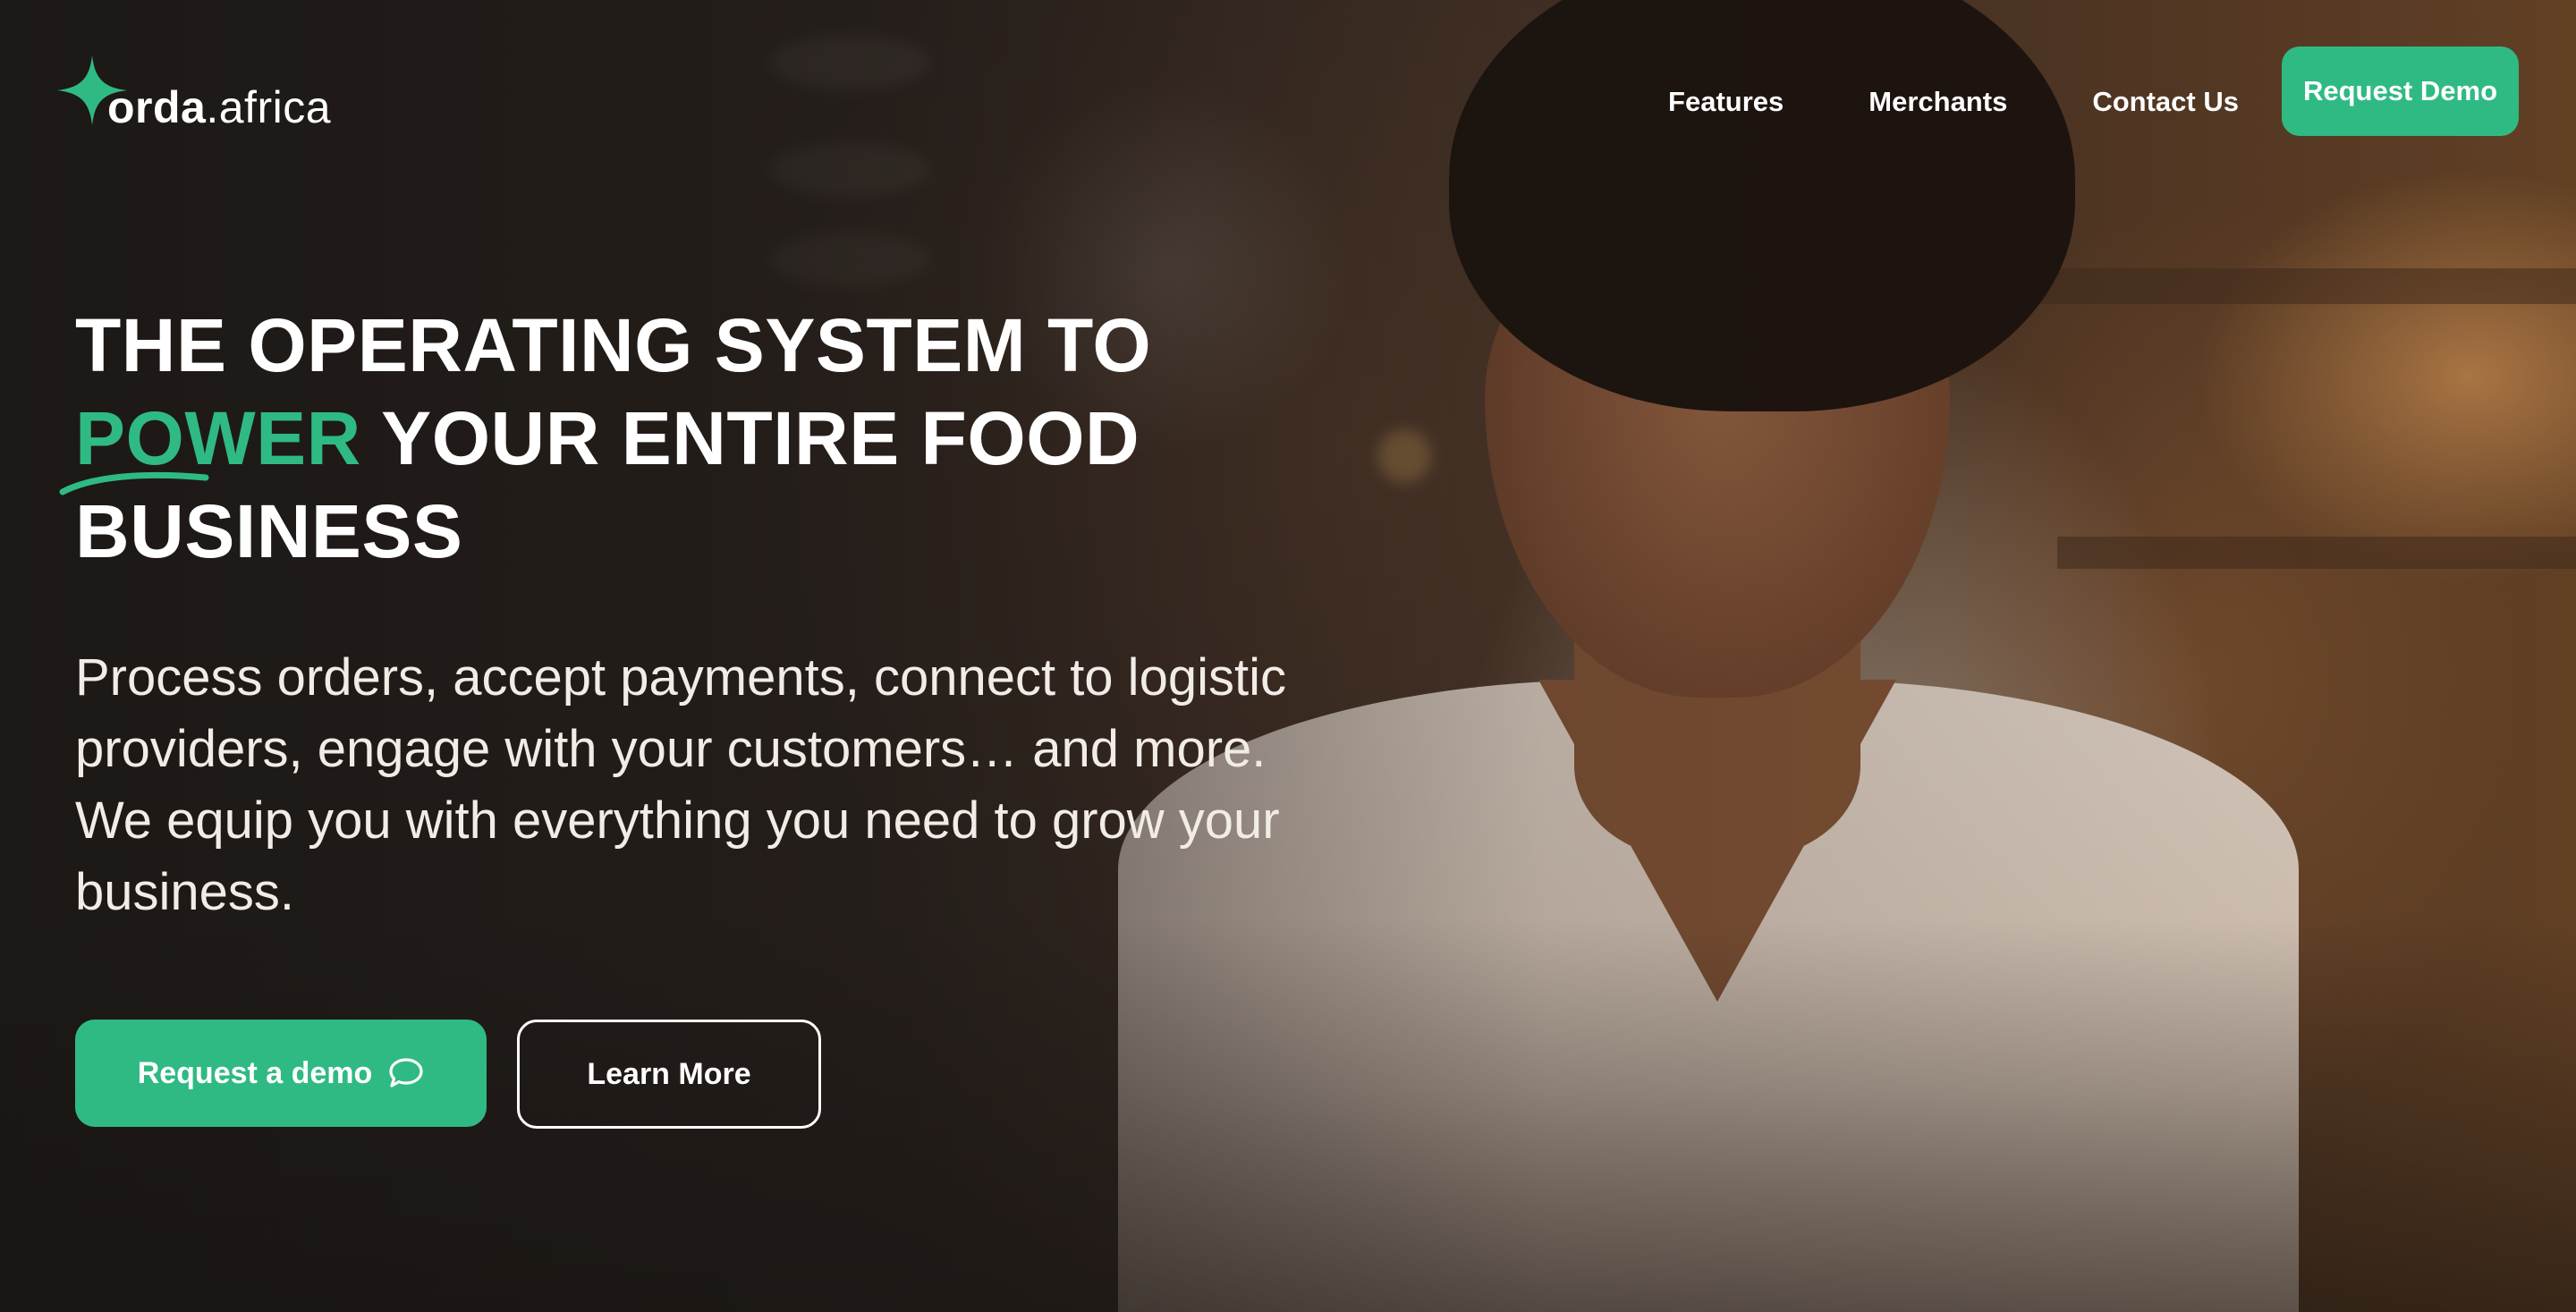  I want to click on sparkle-star-icon, so click(92, 90).